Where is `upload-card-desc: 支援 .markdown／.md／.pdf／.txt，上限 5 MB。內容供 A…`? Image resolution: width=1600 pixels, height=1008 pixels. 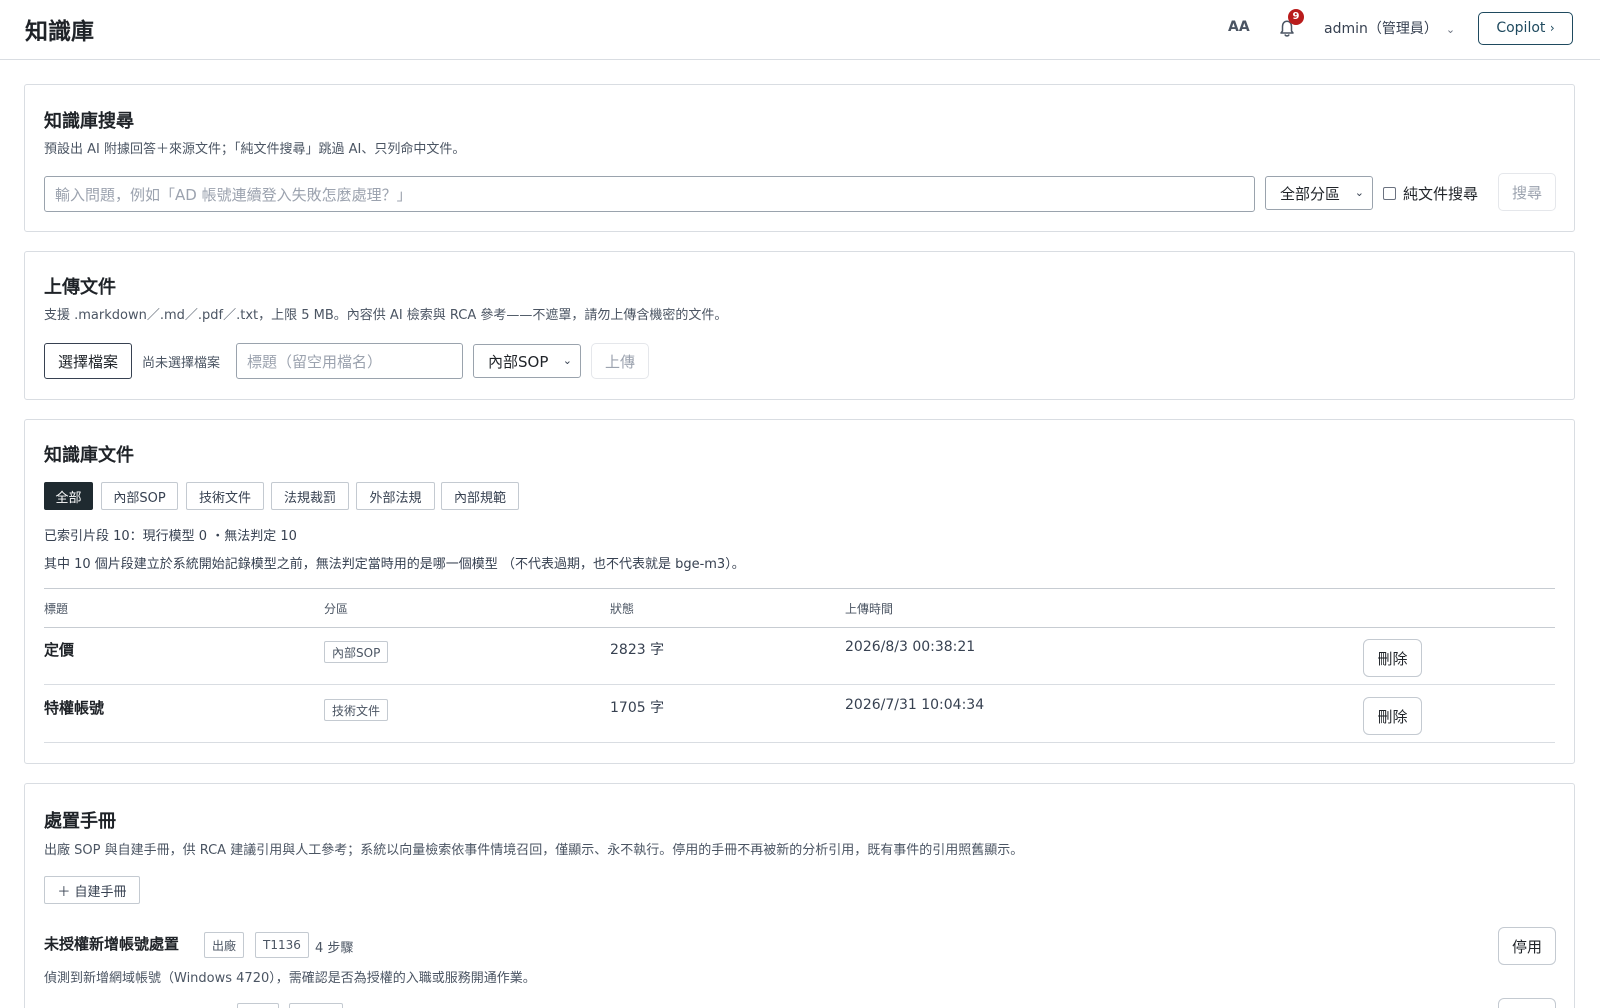
upload-card-desc: 支援 .markdown／.md／.pdf／.txt，上限 5 MB。內容供 A… is located at coordinates (386, 315).